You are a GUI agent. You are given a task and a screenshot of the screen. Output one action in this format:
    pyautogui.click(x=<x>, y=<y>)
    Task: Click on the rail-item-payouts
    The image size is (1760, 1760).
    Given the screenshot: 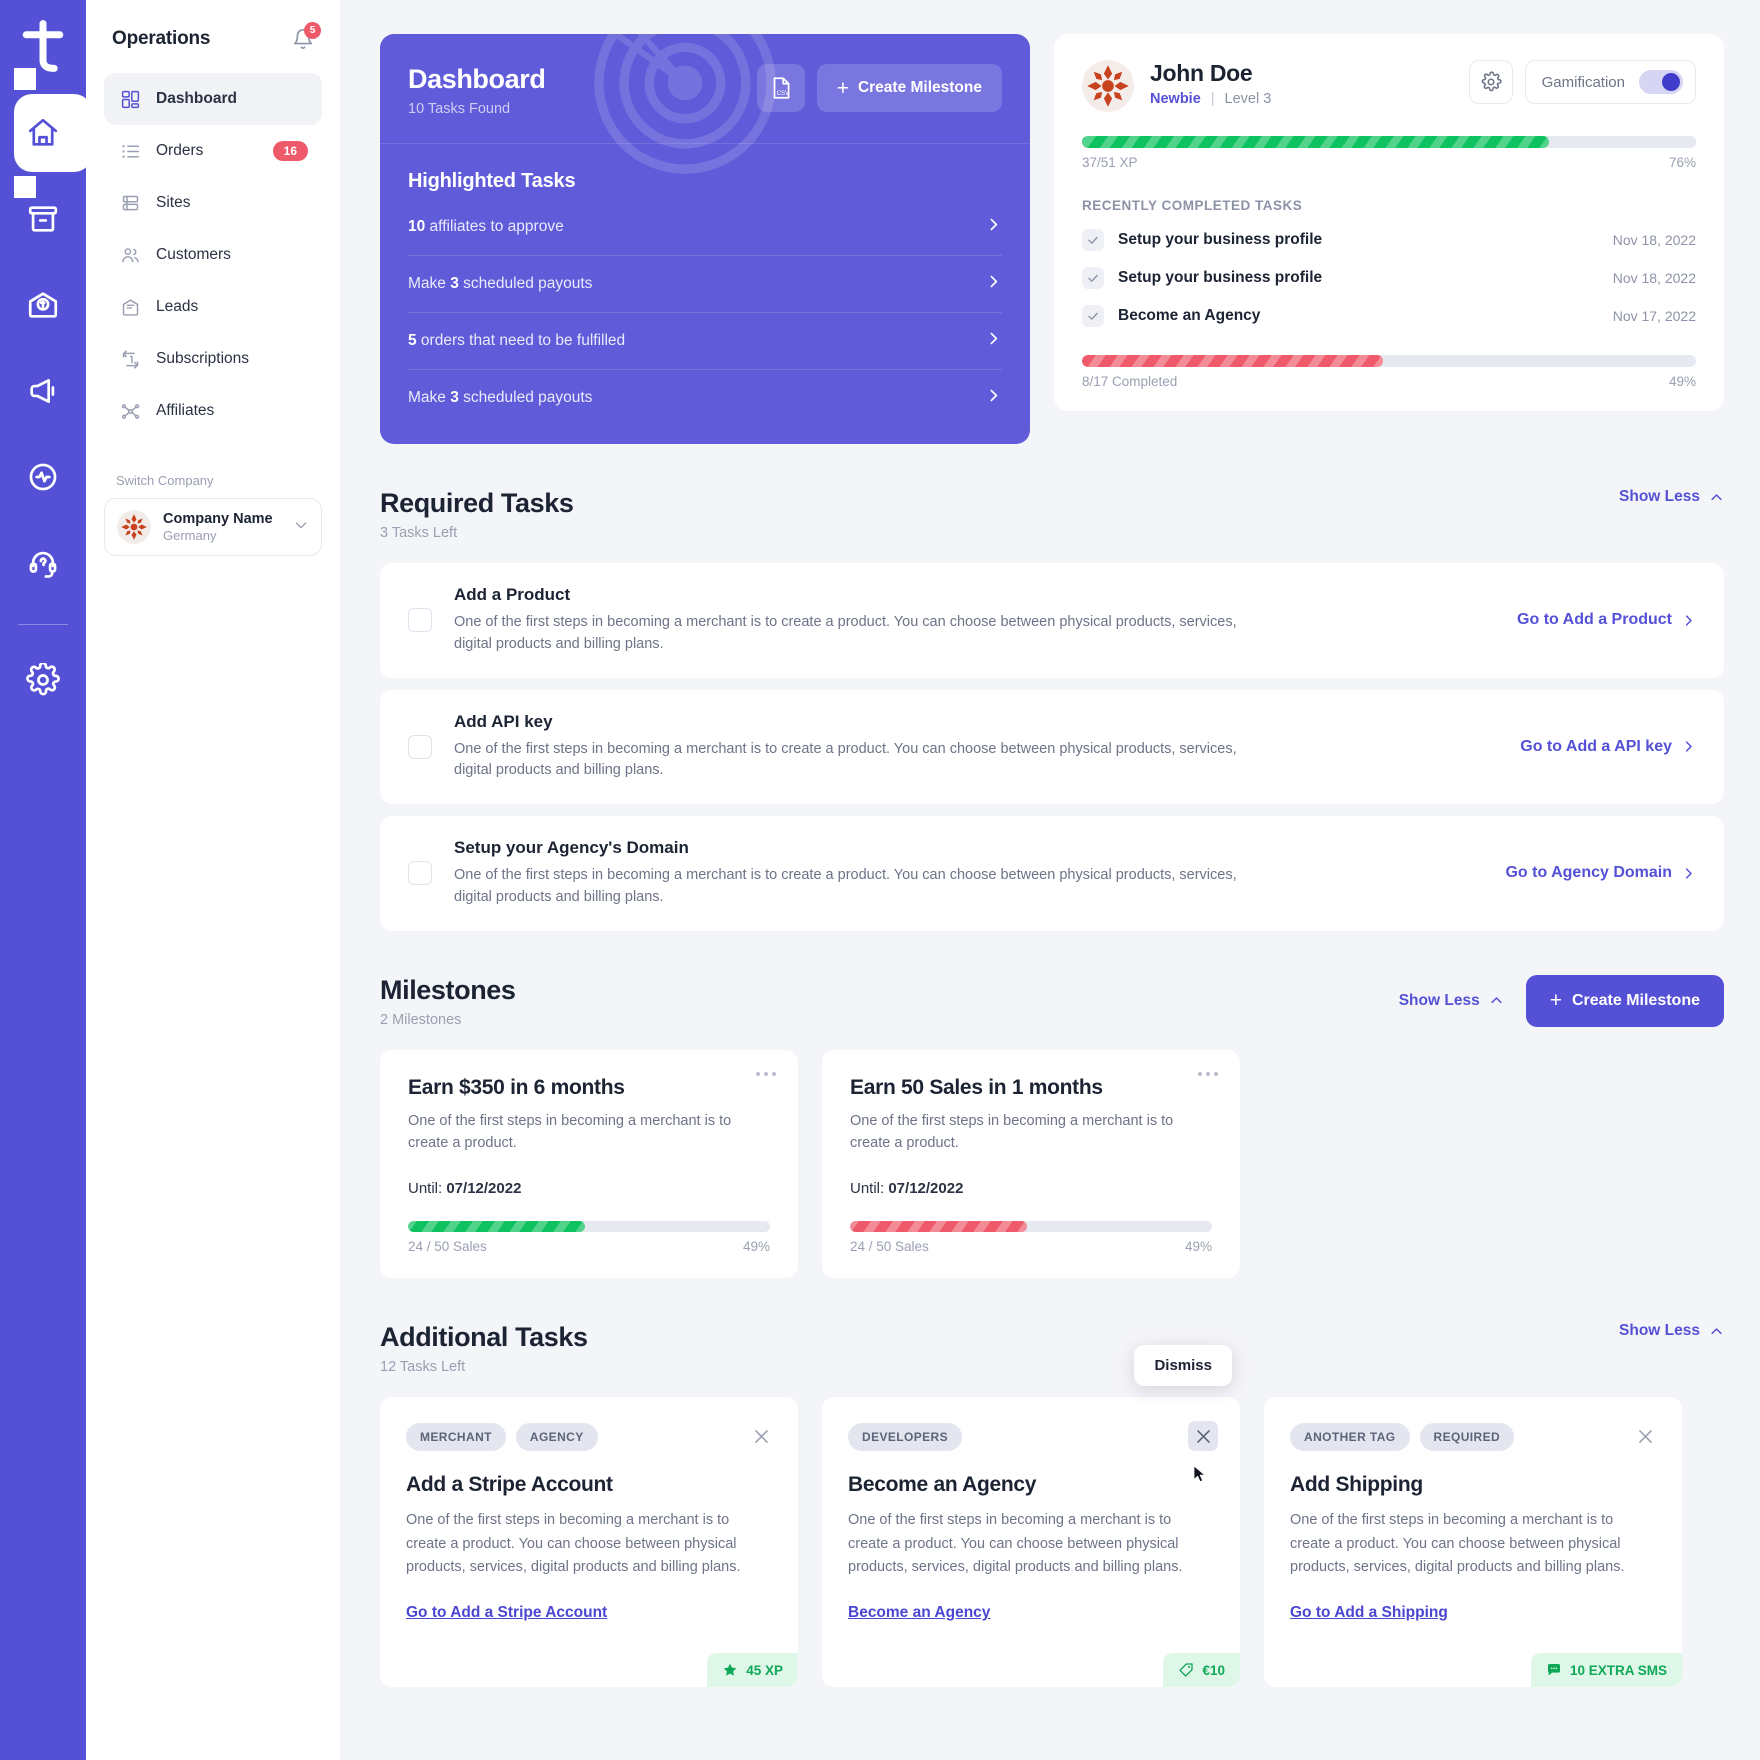 What is the action you would take?
    pyautogui.click(x=43, y=305)
    